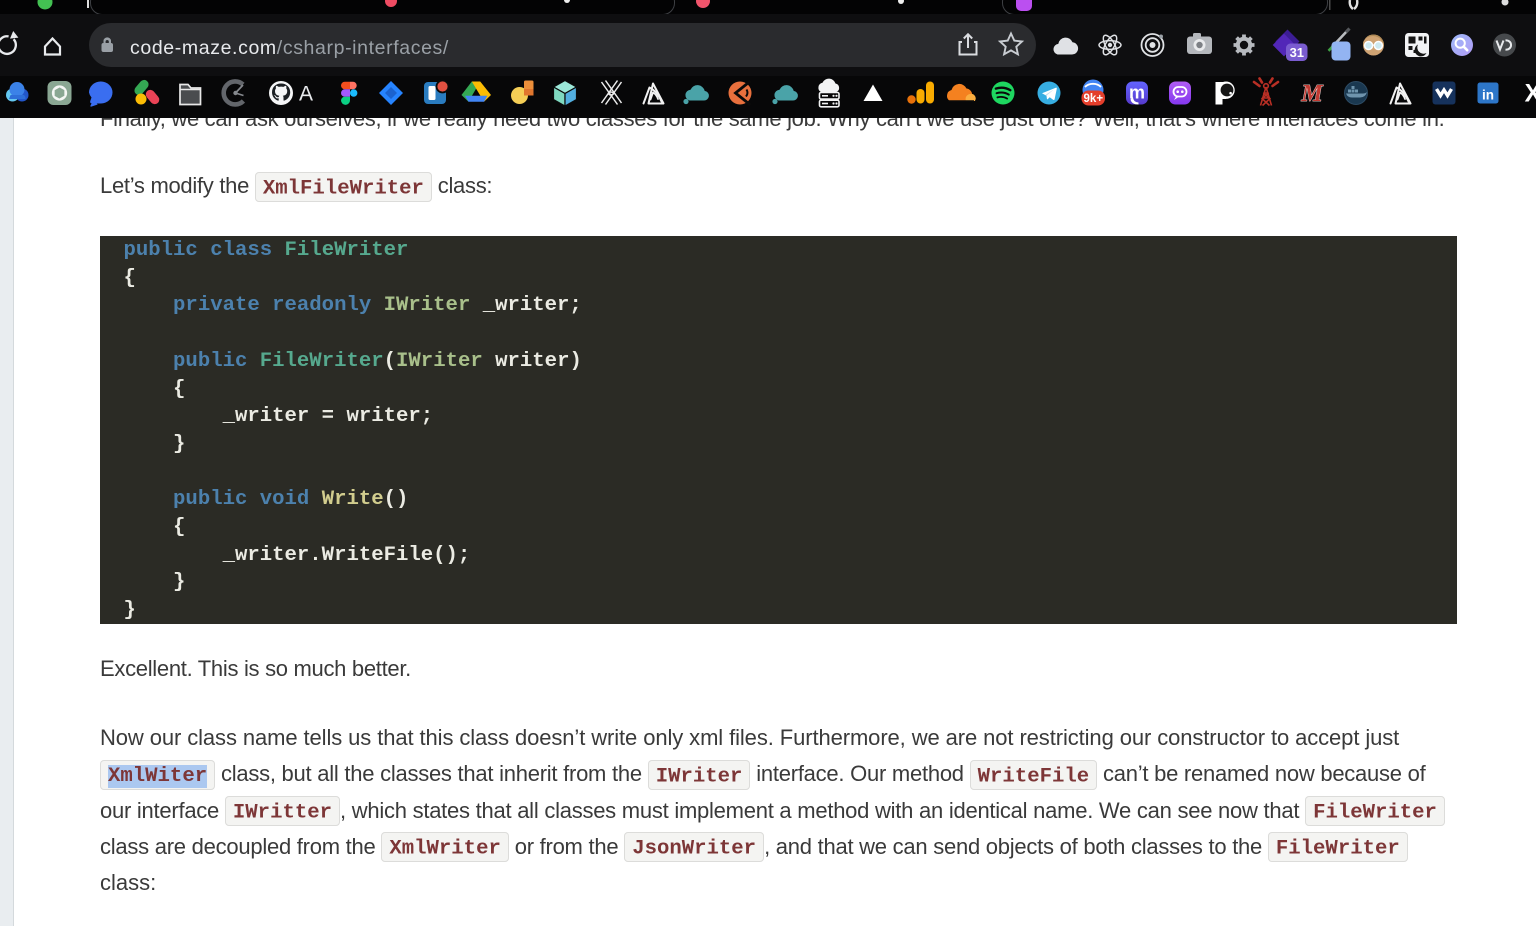  What do you see at coordinates (1530, 94) in the screenshot?
I see `svg-text: X` at bounding box center [1530, 94].